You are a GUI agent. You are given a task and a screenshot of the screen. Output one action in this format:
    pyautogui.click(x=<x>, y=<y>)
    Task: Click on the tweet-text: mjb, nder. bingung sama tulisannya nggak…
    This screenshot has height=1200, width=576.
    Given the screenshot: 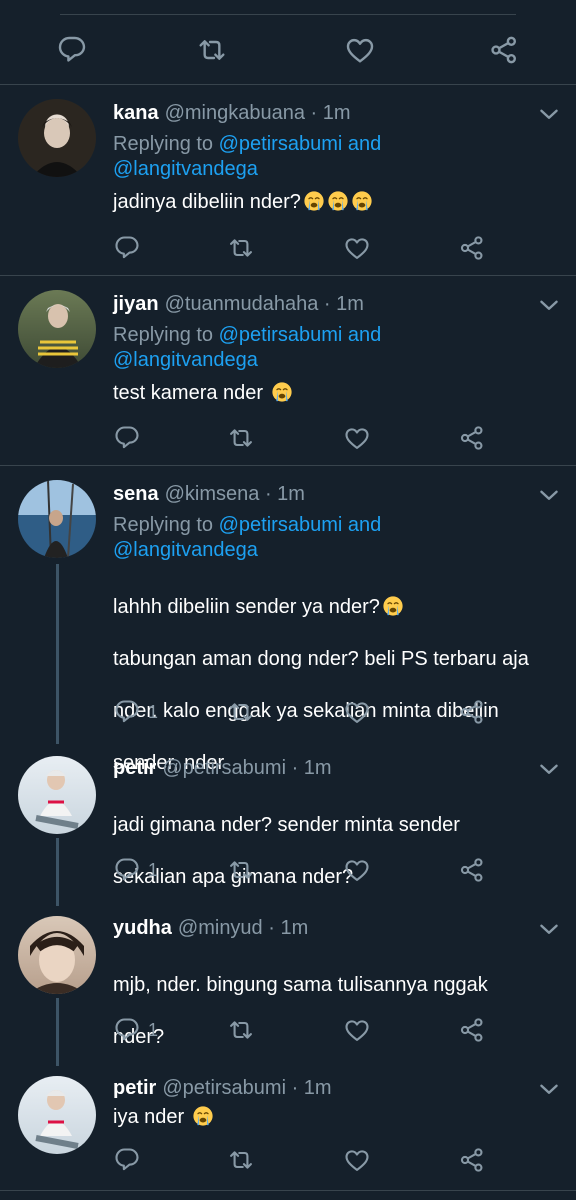 What is the action you would take?
    pyautogui.click(x=300, y=1011)
    